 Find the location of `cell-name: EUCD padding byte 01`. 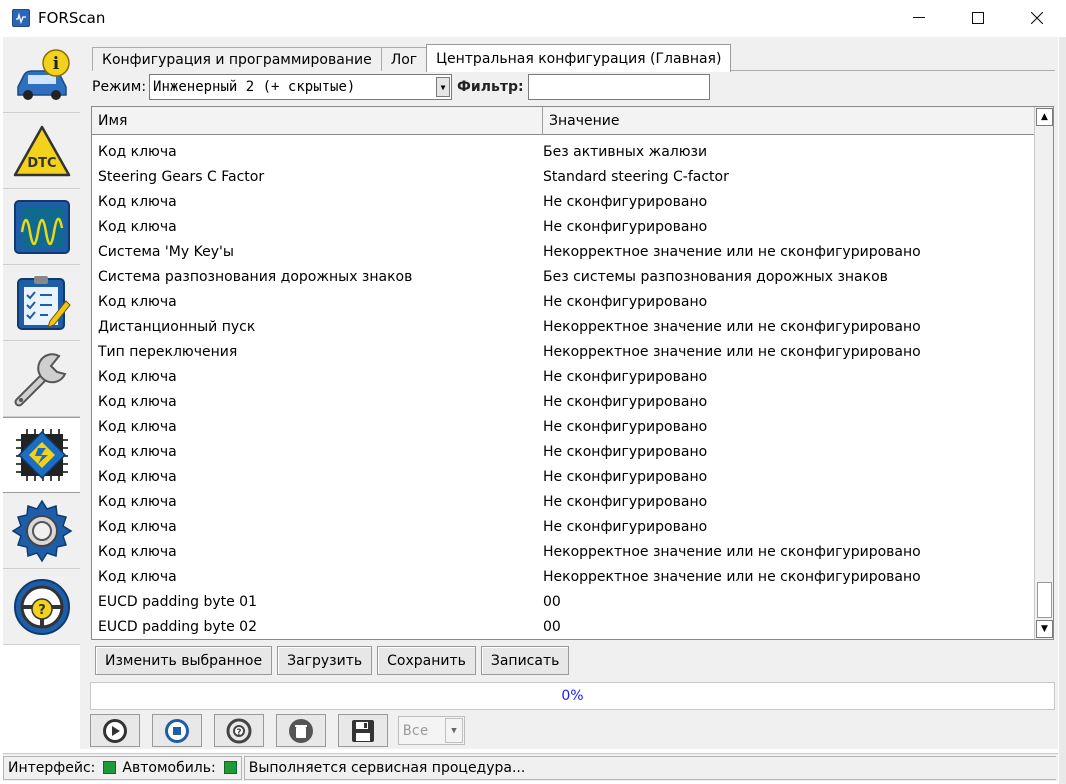

cell-name: EUCD padding byte 01 is located at coordinates (177, 601).